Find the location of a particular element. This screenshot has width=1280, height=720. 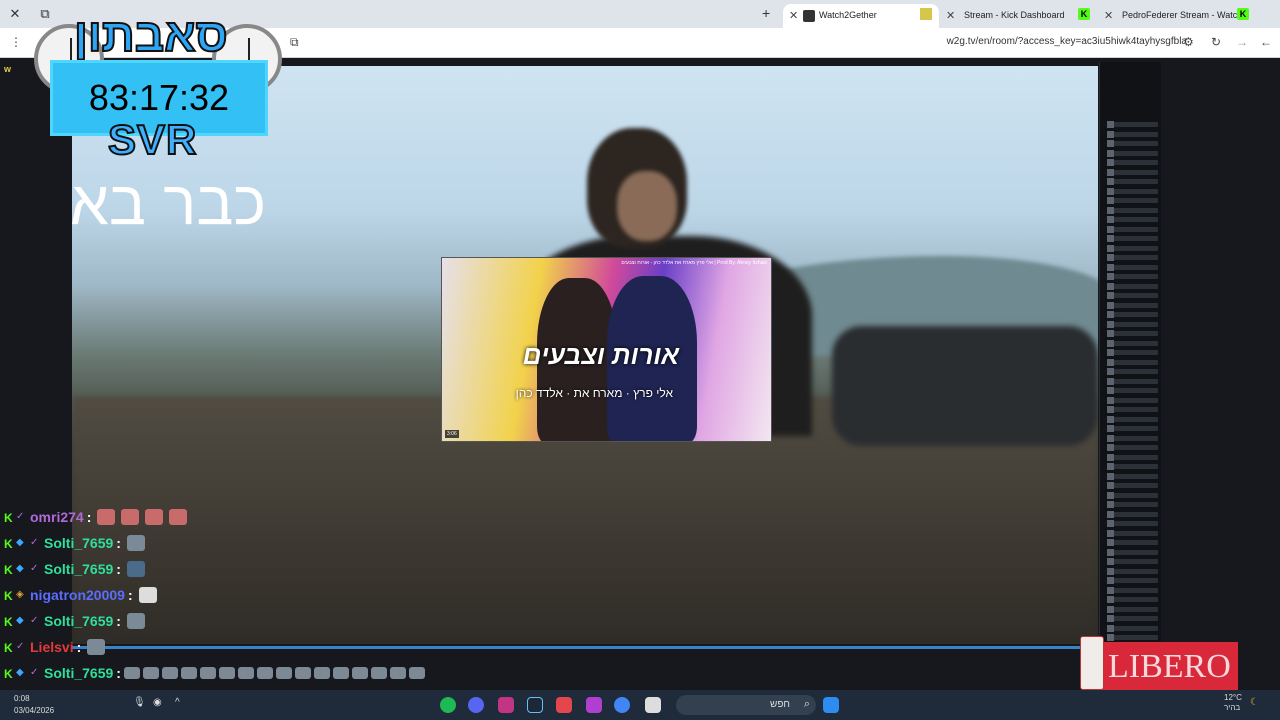

chevron-up-icon: ^ is located at coordinates (177, 702).